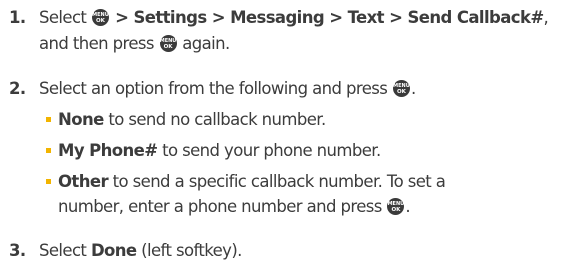 Image resolution: width=566 pixels, height=270 pixels. I want to click on step-text: again., so click(203, 43).